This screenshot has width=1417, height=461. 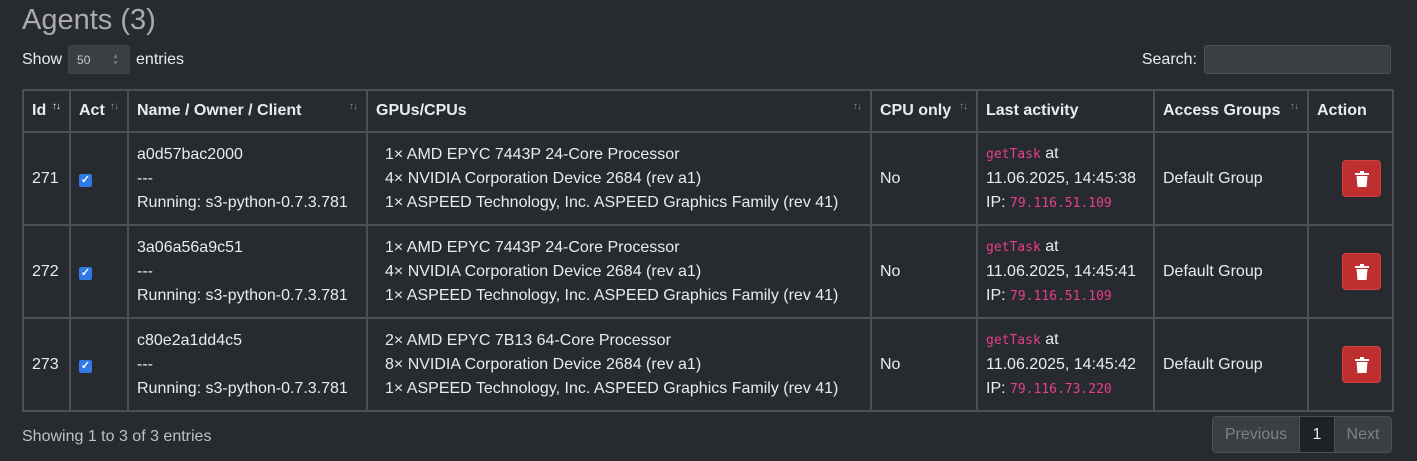 I want to click on sort-asc-icon: ↑↓, so click(x=56, y=106).